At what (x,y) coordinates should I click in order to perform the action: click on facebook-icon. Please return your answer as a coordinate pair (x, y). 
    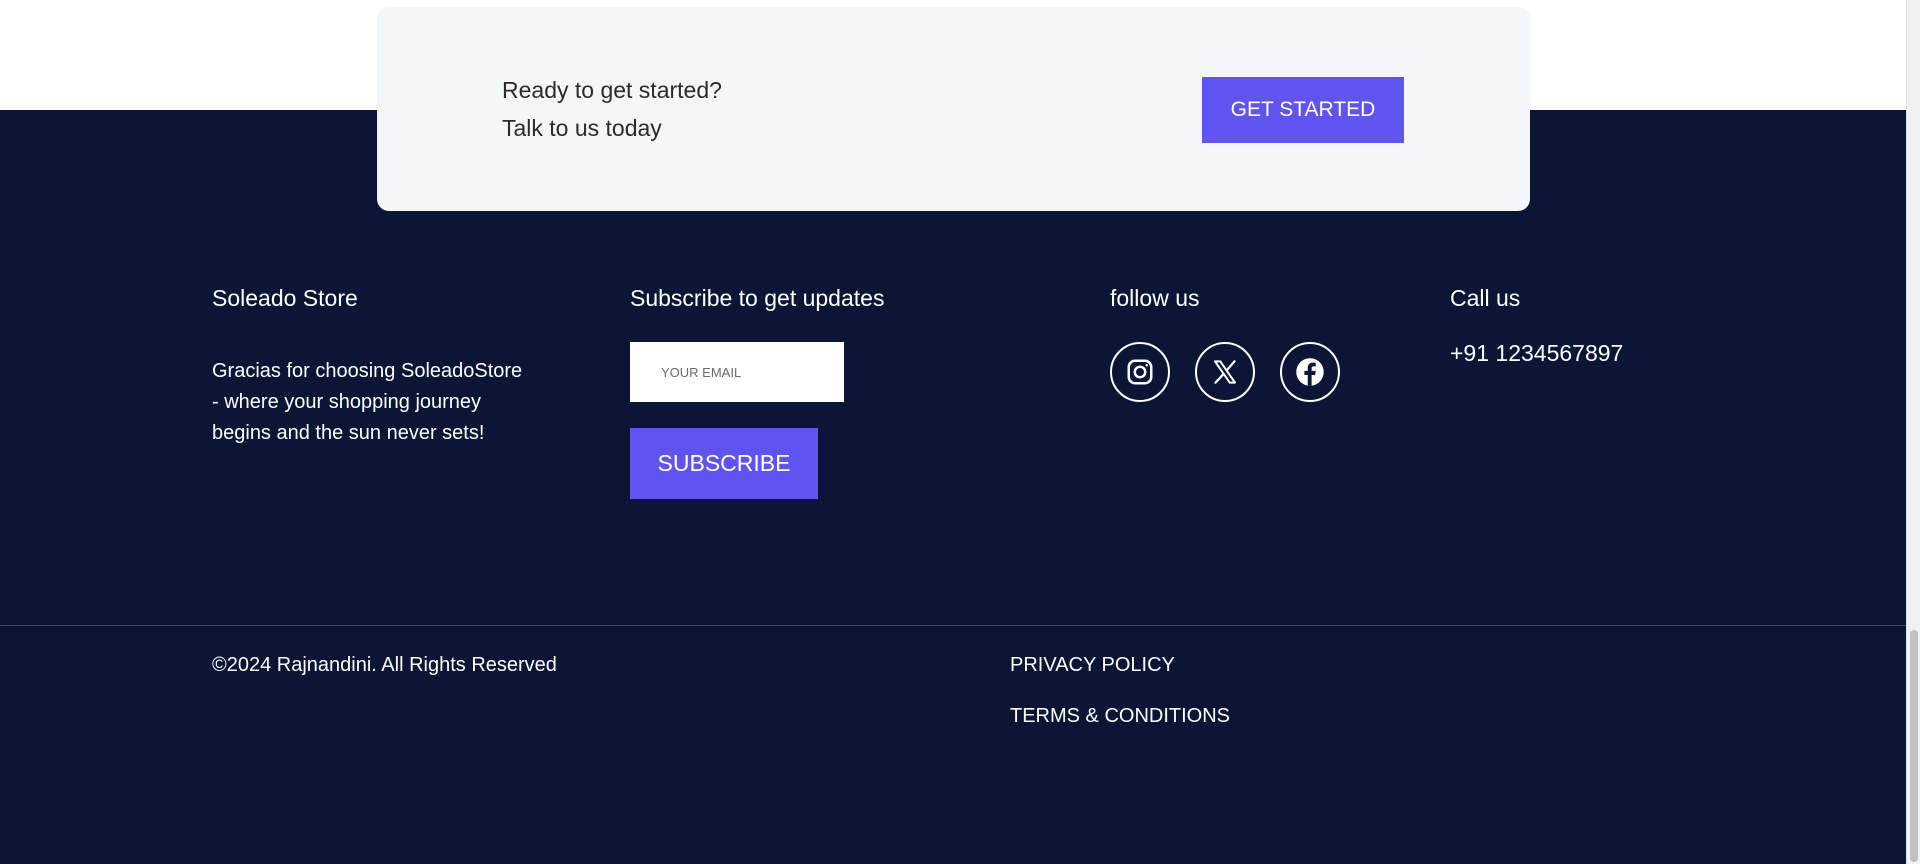
    Looking at the image, I should click on (1310, 372).